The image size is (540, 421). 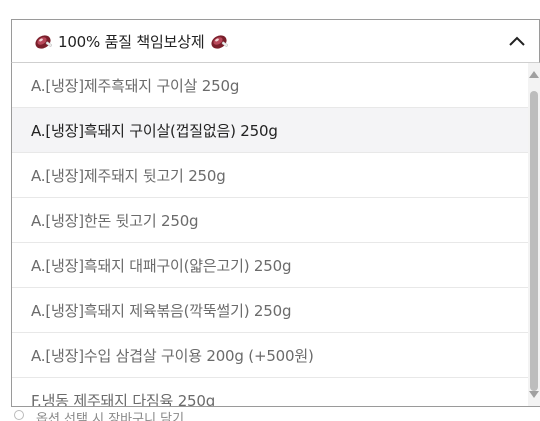 What do you see at coordinates (534, 394) in the screenshot?
I see `scroll-down-arrow-icon` at bounding box center [534, 394].